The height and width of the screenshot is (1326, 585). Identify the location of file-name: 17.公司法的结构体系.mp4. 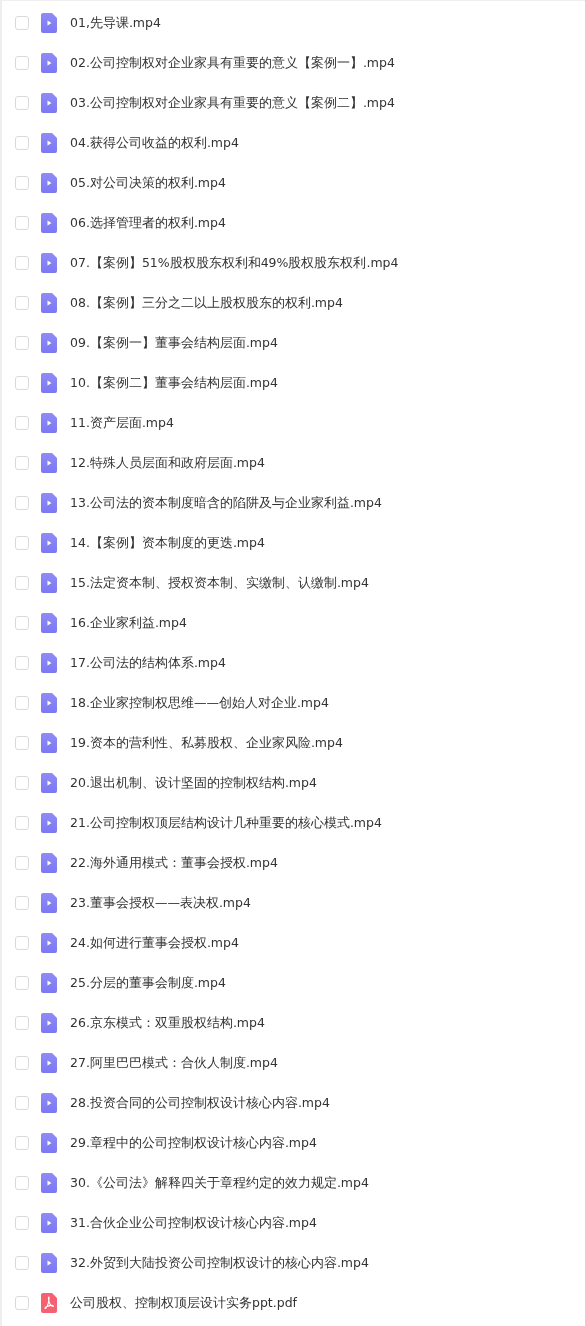
(148, 663).